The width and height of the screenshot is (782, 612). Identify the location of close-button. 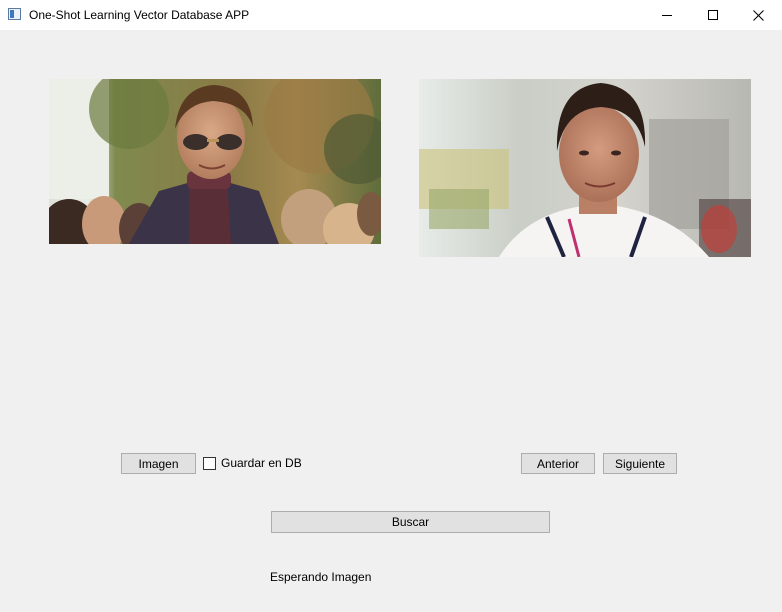
(758, 15).